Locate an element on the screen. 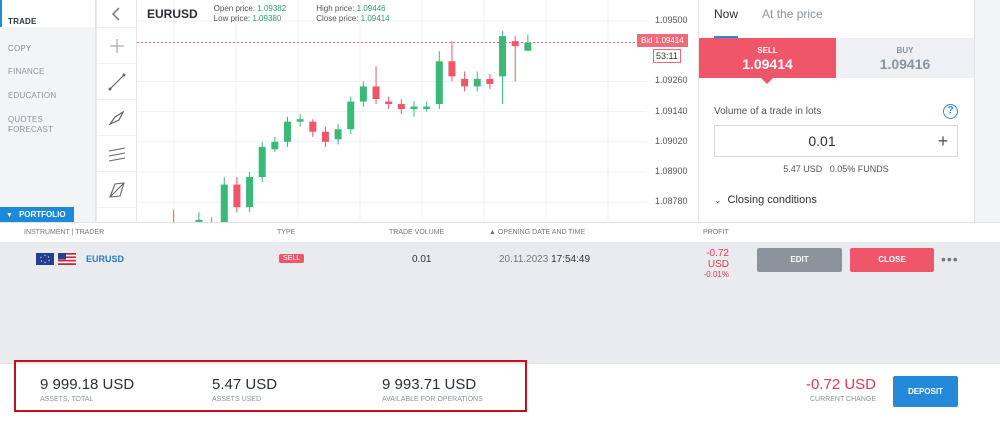 The height and width of the screenshot is (421, 1000). available-label: AVAILABLE FOR OPERATIONS is located at coordinates (432, 399).